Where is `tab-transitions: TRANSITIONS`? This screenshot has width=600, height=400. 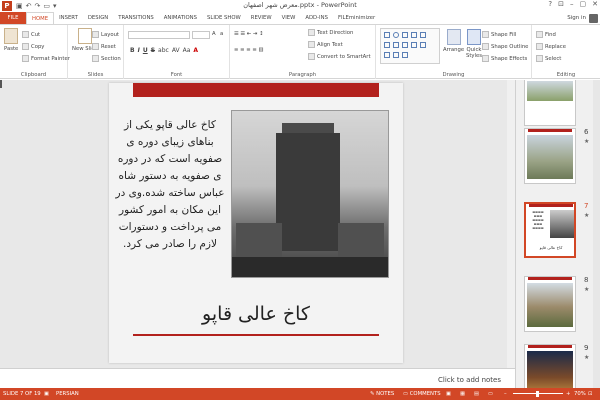 tab-transitions: TRANSITIONS is located at coordinates (136, 18).